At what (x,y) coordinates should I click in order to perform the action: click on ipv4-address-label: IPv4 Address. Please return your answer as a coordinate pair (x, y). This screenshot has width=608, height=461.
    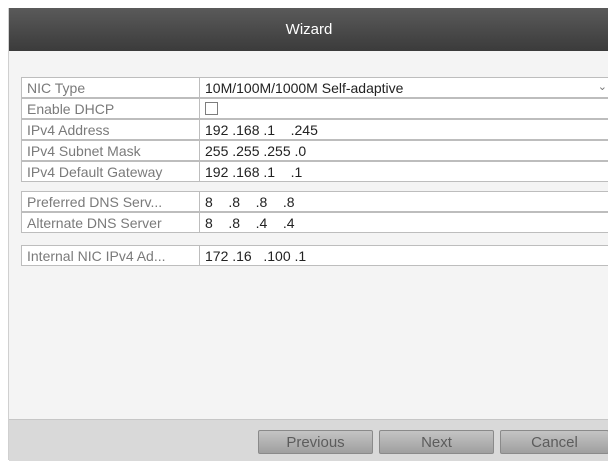
    Looking at the image, I should click on (111, 129).